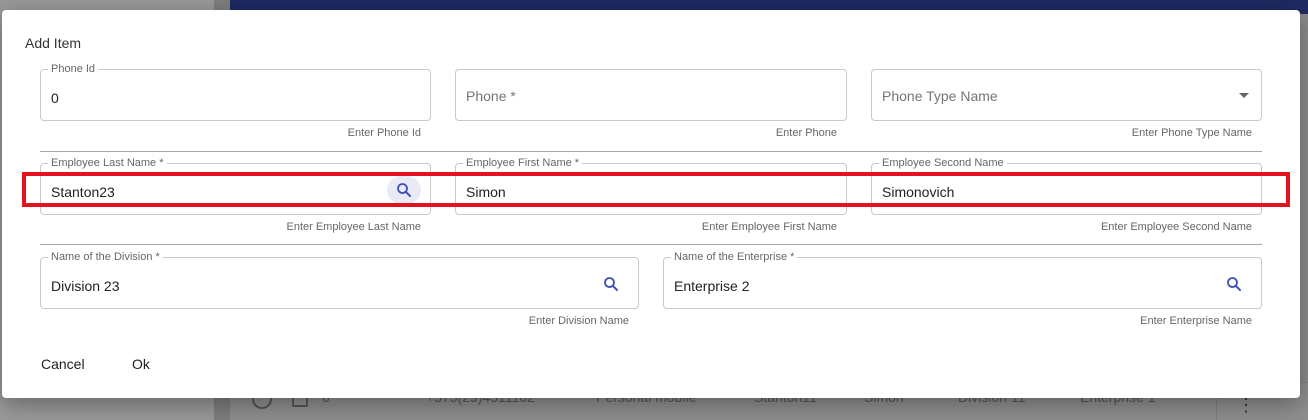  Describe the element at coordinates (235, 186) in the screenshot. I see `employee-last-name-field: Employee Last Name * Stanton23` at that location.